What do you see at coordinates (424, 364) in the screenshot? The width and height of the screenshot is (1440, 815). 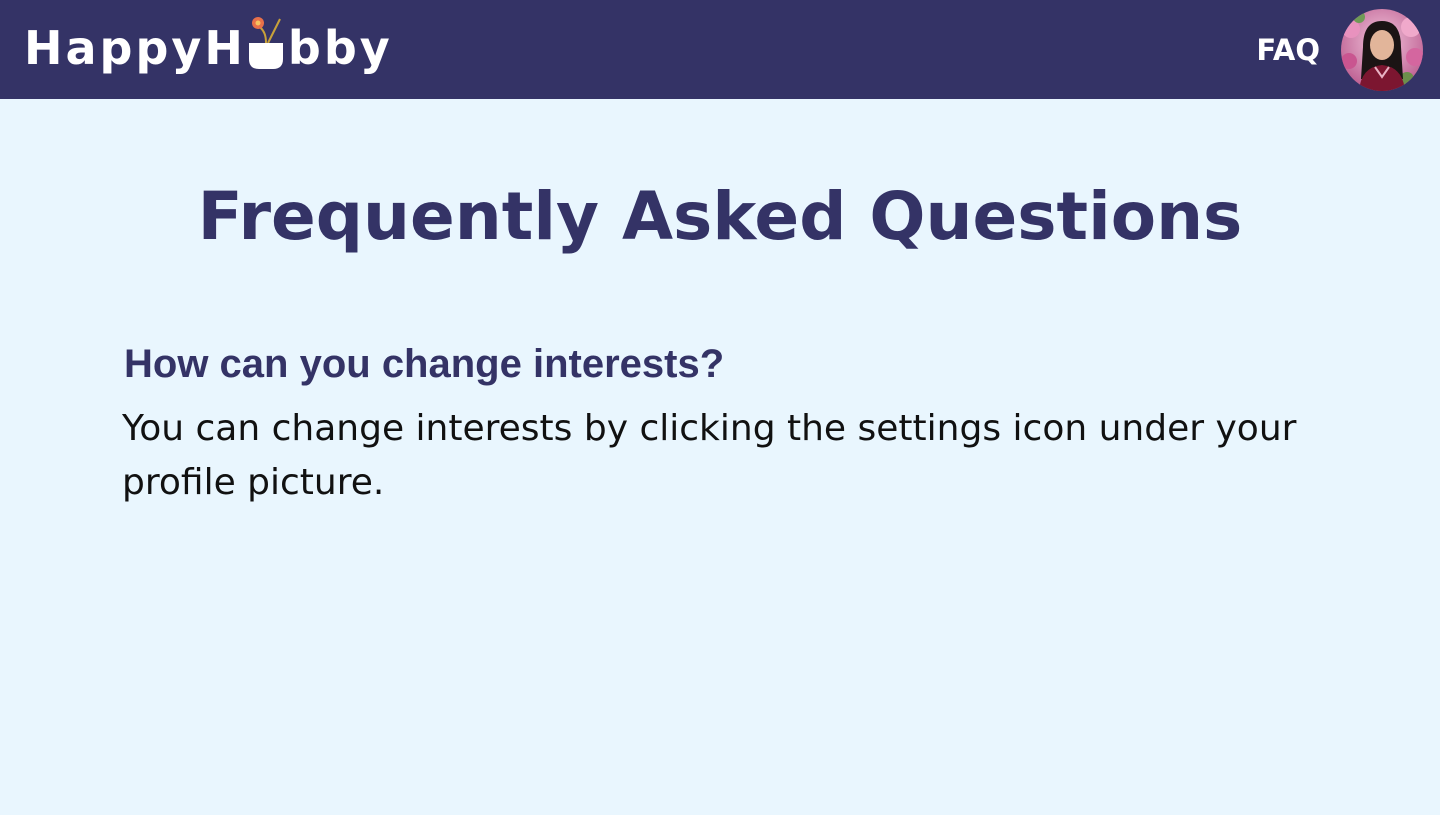 I see `faq-question: How can you change interests?` at bounding box center [424, 364].